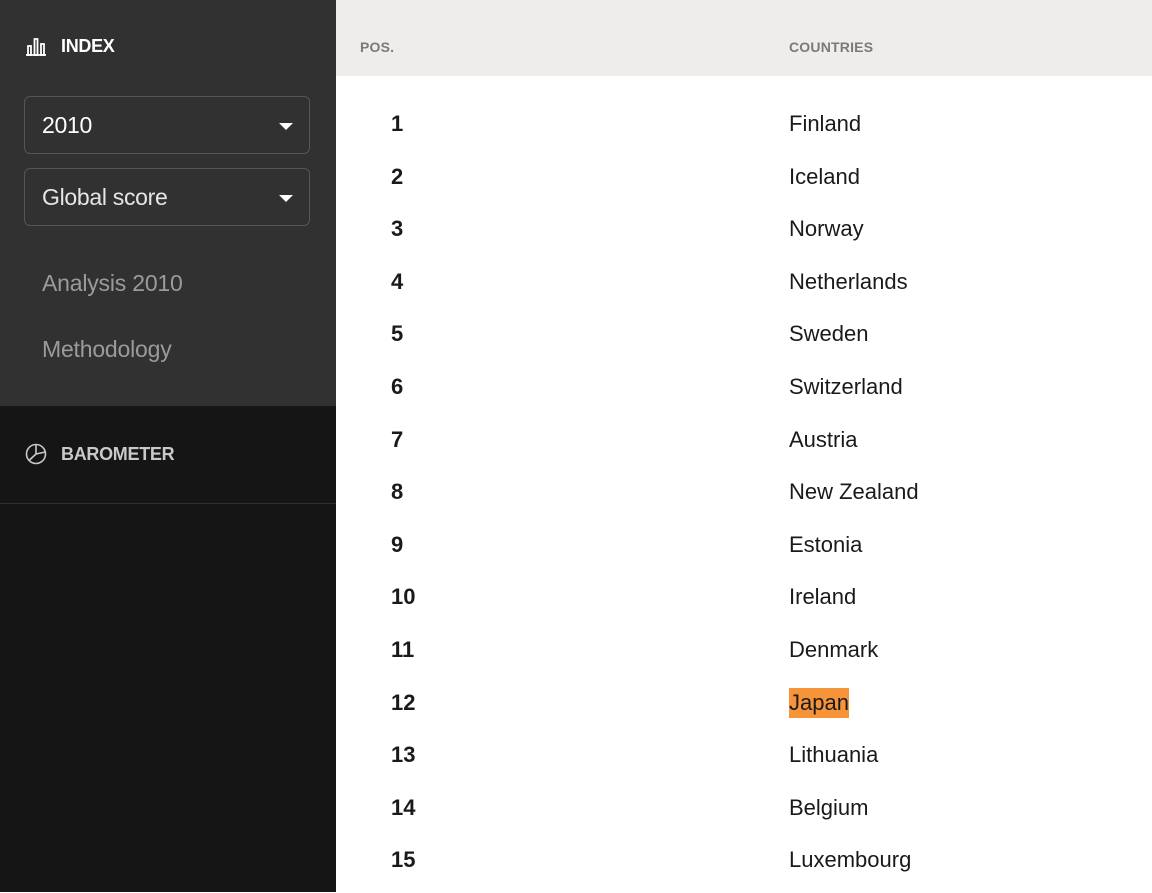 The height and width of the screenshot is (893, 1152). Describe the element at coordinates (831, 47) in the screenshot. I see `column-header-countries: COUNTRIES` at that location.